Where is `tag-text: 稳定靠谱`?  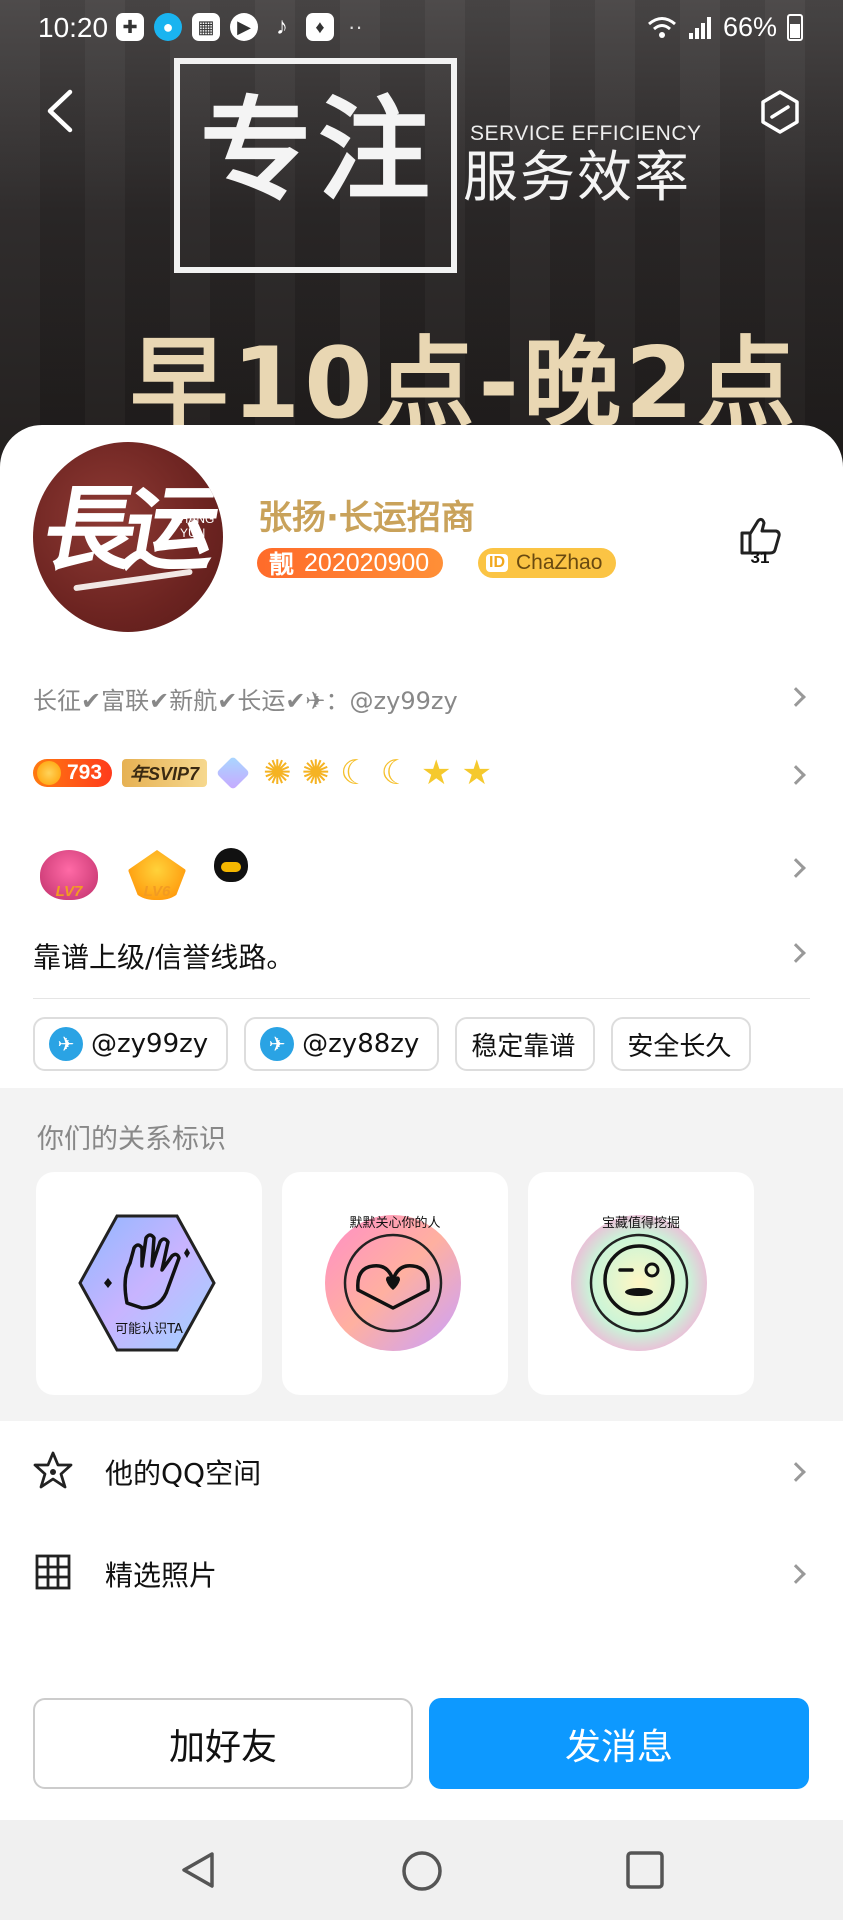 tag-text: 稳定靠谱 is located at coordinates (523, 1046).